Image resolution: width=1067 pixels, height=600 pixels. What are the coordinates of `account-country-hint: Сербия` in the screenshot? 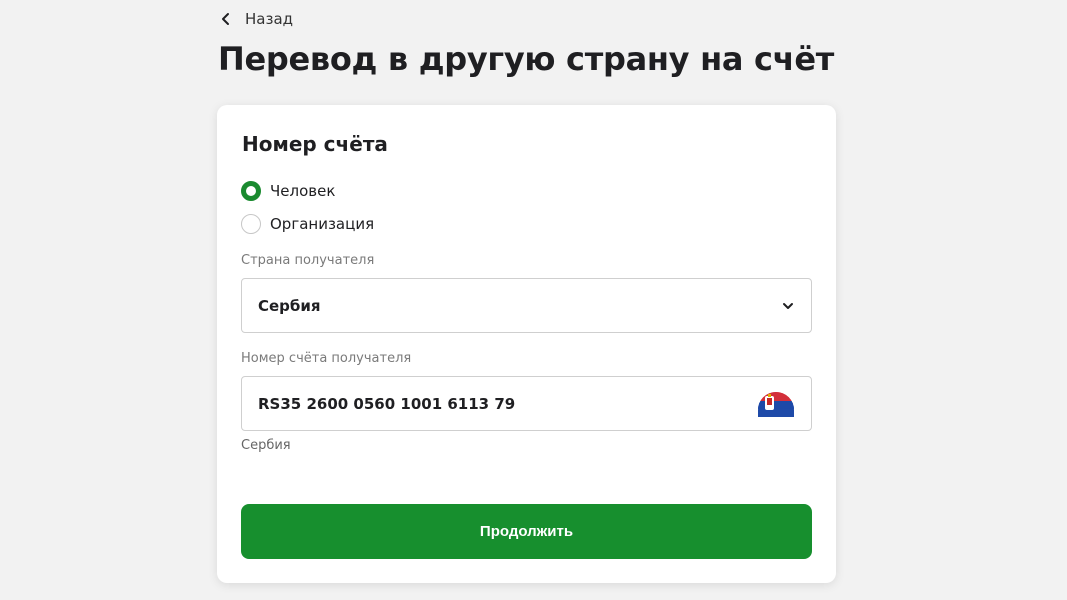 It's located at (266, 445).